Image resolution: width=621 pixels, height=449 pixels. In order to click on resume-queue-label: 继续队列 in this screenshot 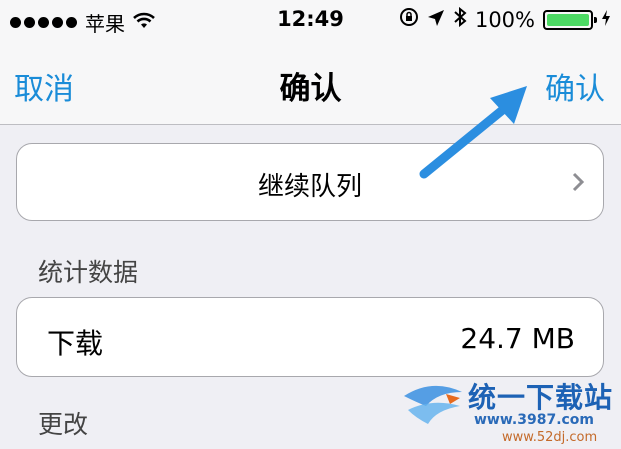, I will do `click(309, 187)`.